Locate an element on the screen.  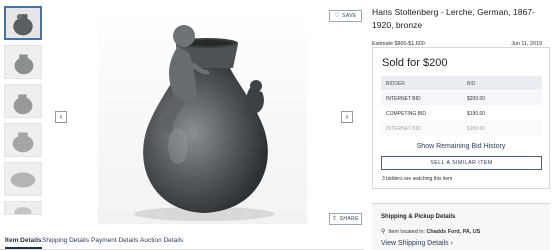
bid-cell: $180.00 is located at coordinates (476, 129).